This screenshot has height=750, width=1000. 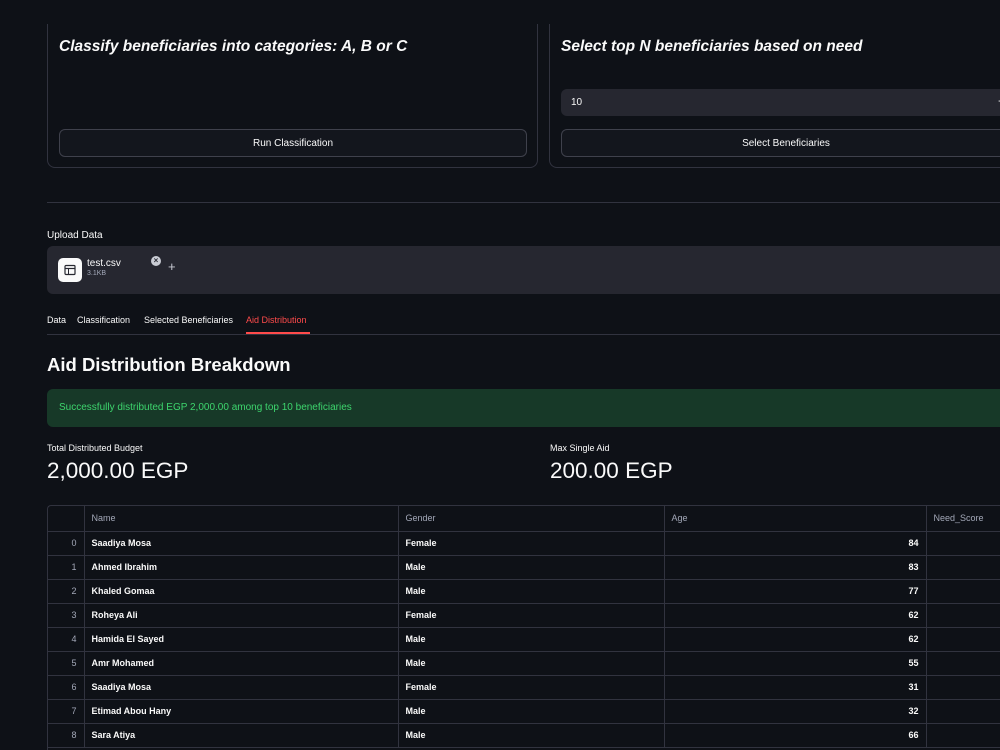 I want to click on section-divider, so click(x=523, y=202).